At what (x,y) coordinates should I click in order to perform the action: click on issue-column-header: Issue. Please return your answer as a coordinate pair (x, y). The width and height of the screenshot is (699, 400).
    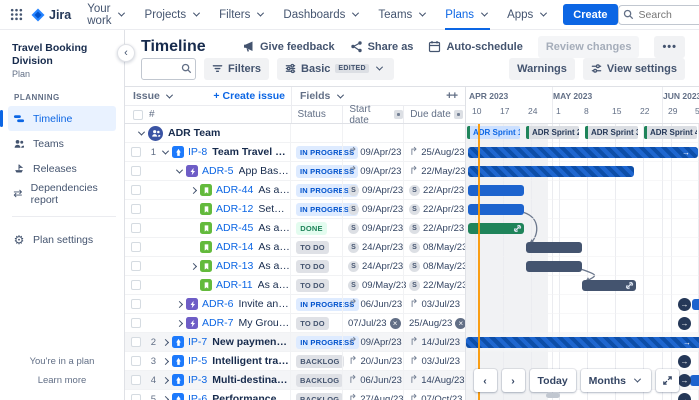
    Looking at the image, I should click on (146, 96).